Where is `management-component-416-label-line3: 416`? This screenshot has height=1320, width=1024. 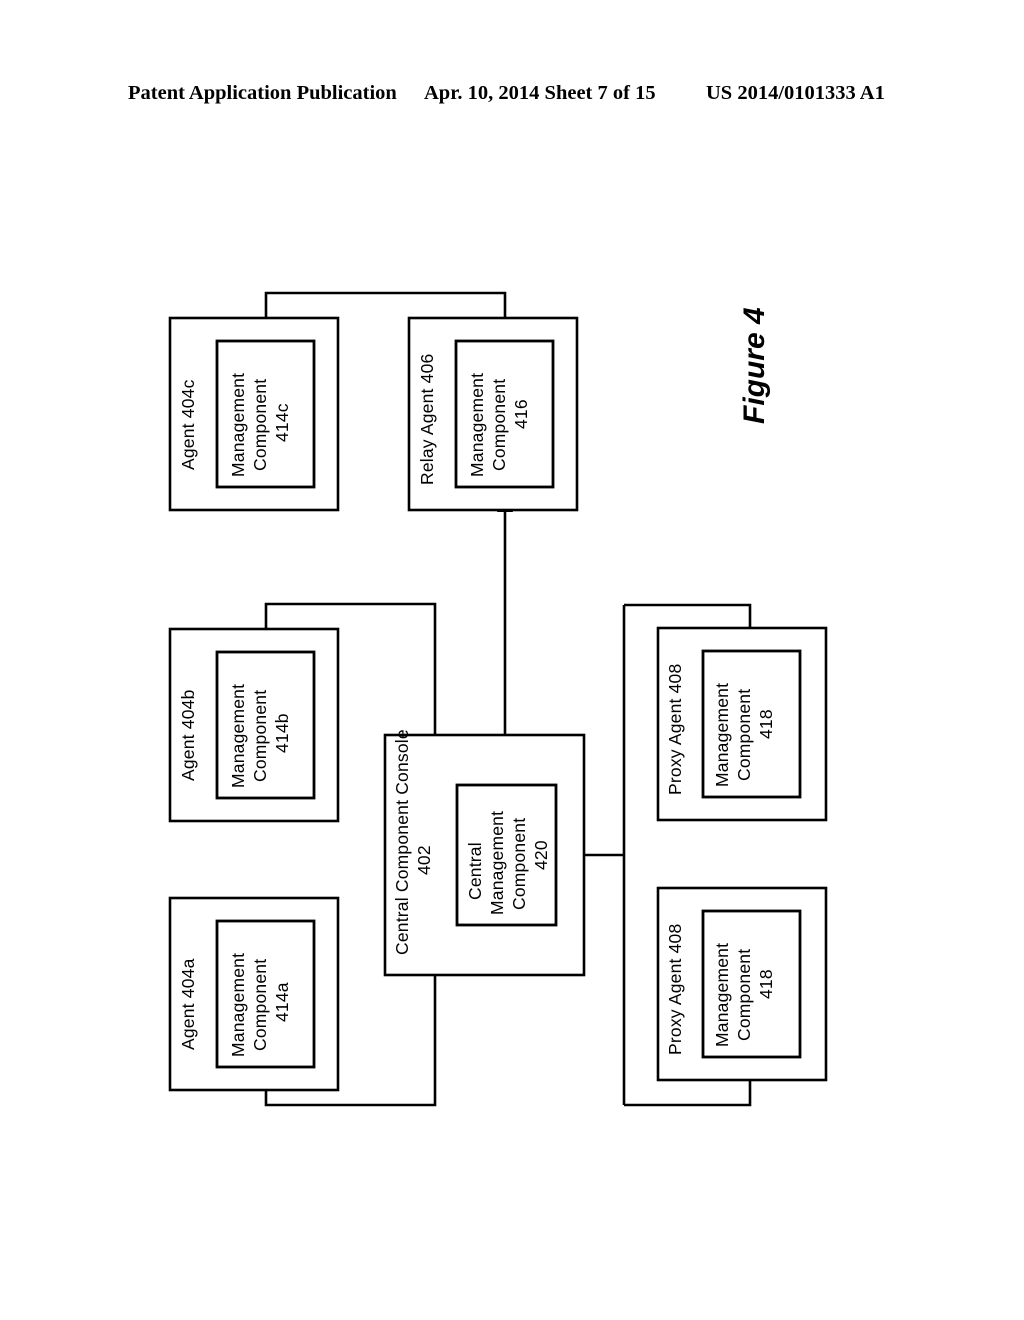
management-component-416-label-line3: 416 is located at coordinates (521, 414).